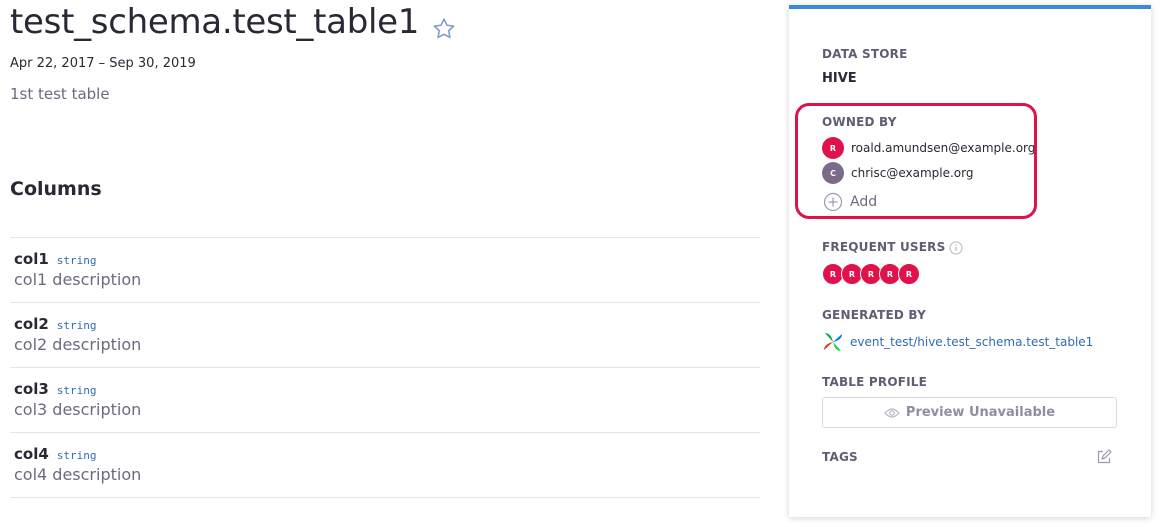 The height and width of the screenshot is (527, 1160). What do you see at coordinates (385, 465) in the screenshot?
I see `column-row-col4: col4 string col4 description` at bounding box center [385, 465].